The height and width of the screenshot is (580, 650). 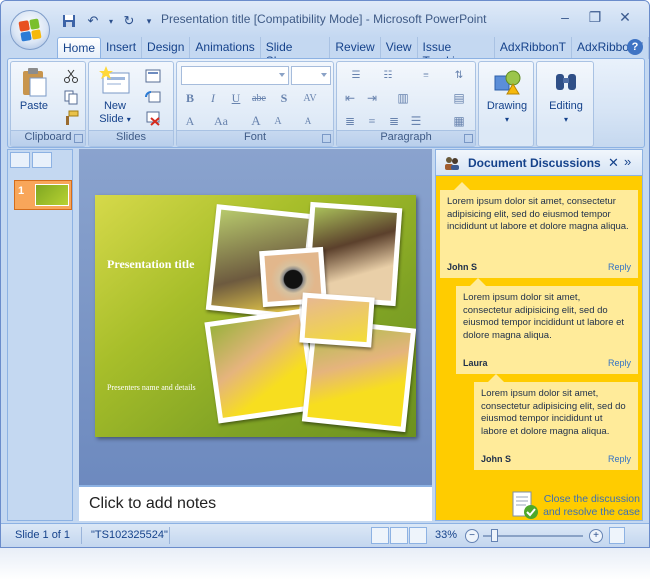 What do you see at coordinates (595, 17) in the screenshot?
I see `restore-icon: ❐` at bounding box center [595, 17].